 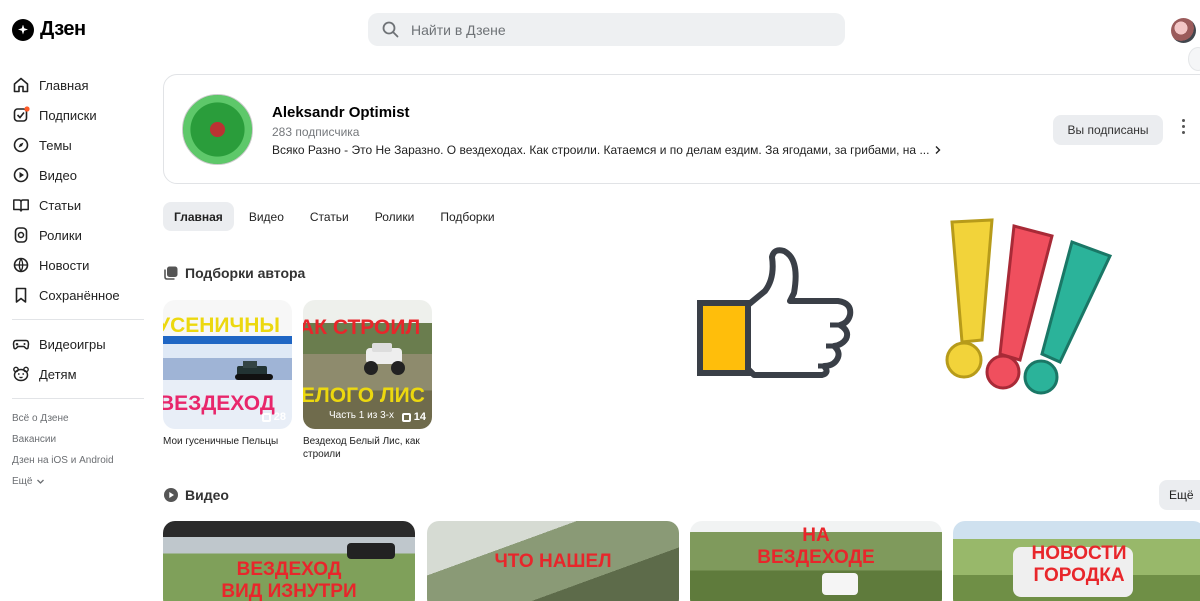 What do you see at coordinates (82, 374) in the screenshot?
I see `sidebar-item-kids: Детям` at bounding box center [82, 374].